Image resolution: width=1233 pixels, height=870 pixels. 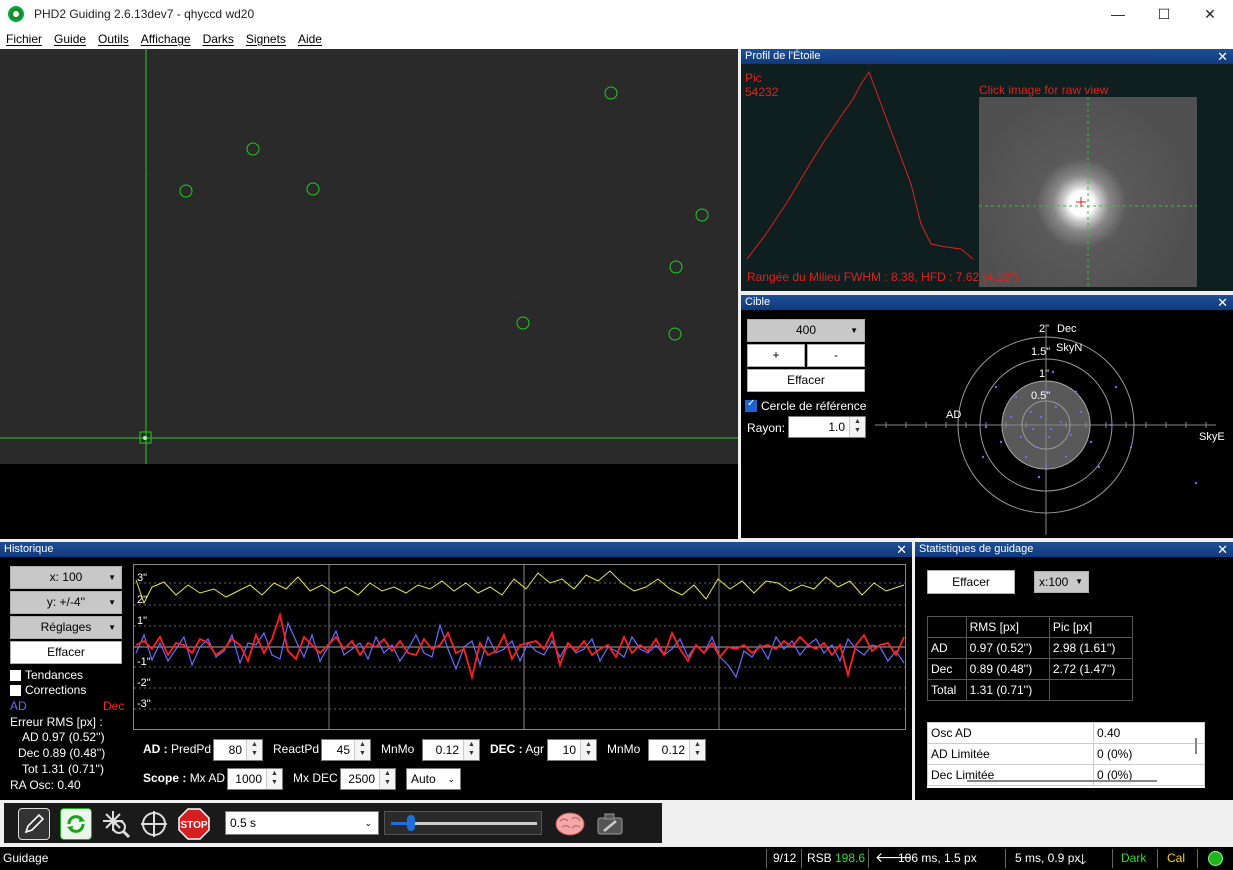 I want to click on dec-mnmo-spinner: 0.12 ▲ ▼, so click(x=677, y=750).